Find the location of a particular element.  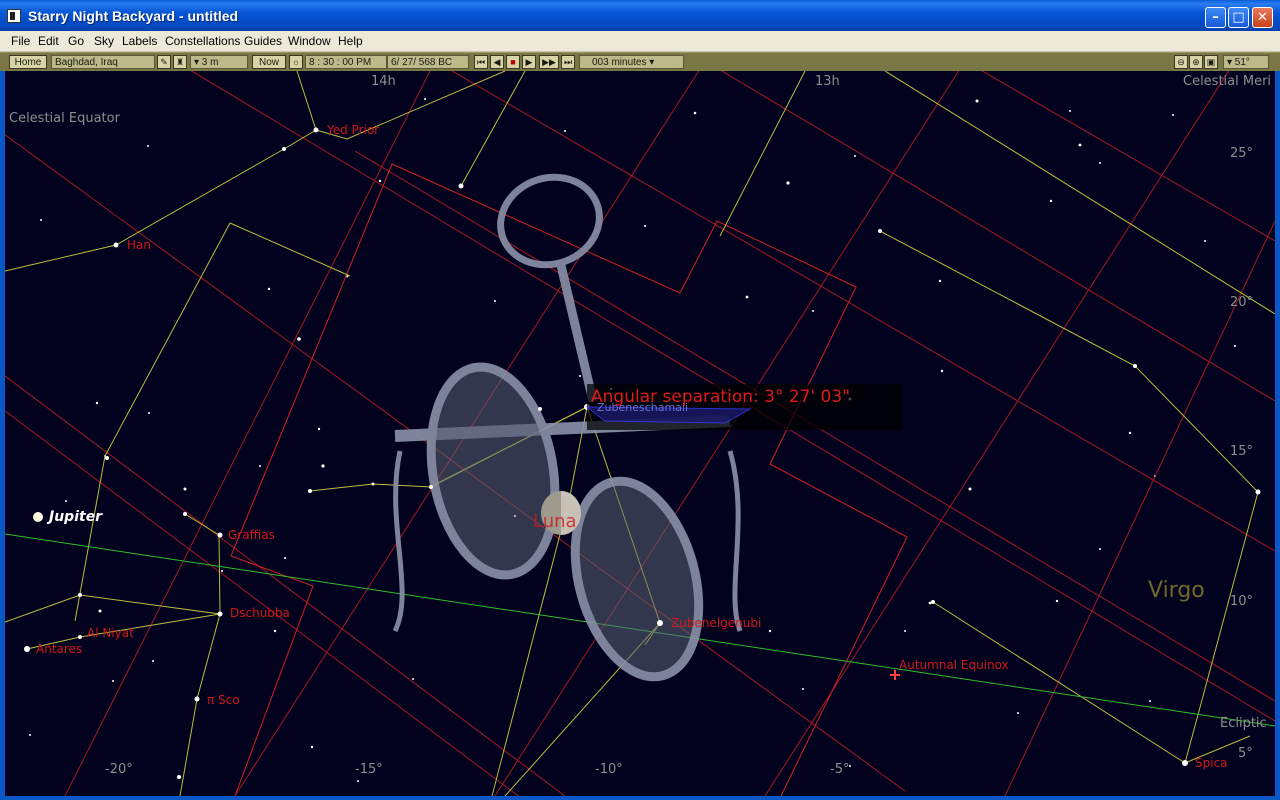

dec-label: 25° is located at coordinates (1241, 153).